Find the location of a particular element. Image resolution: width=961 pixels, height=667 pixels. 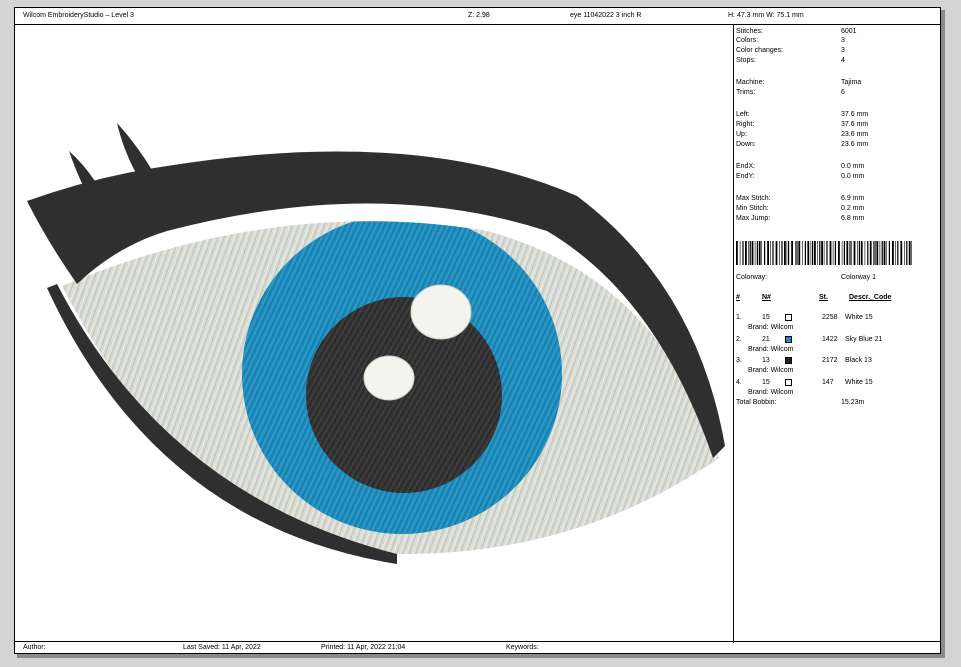

thread-table-header: # N# St. Descr._Code is located at coordinates (836, 299).